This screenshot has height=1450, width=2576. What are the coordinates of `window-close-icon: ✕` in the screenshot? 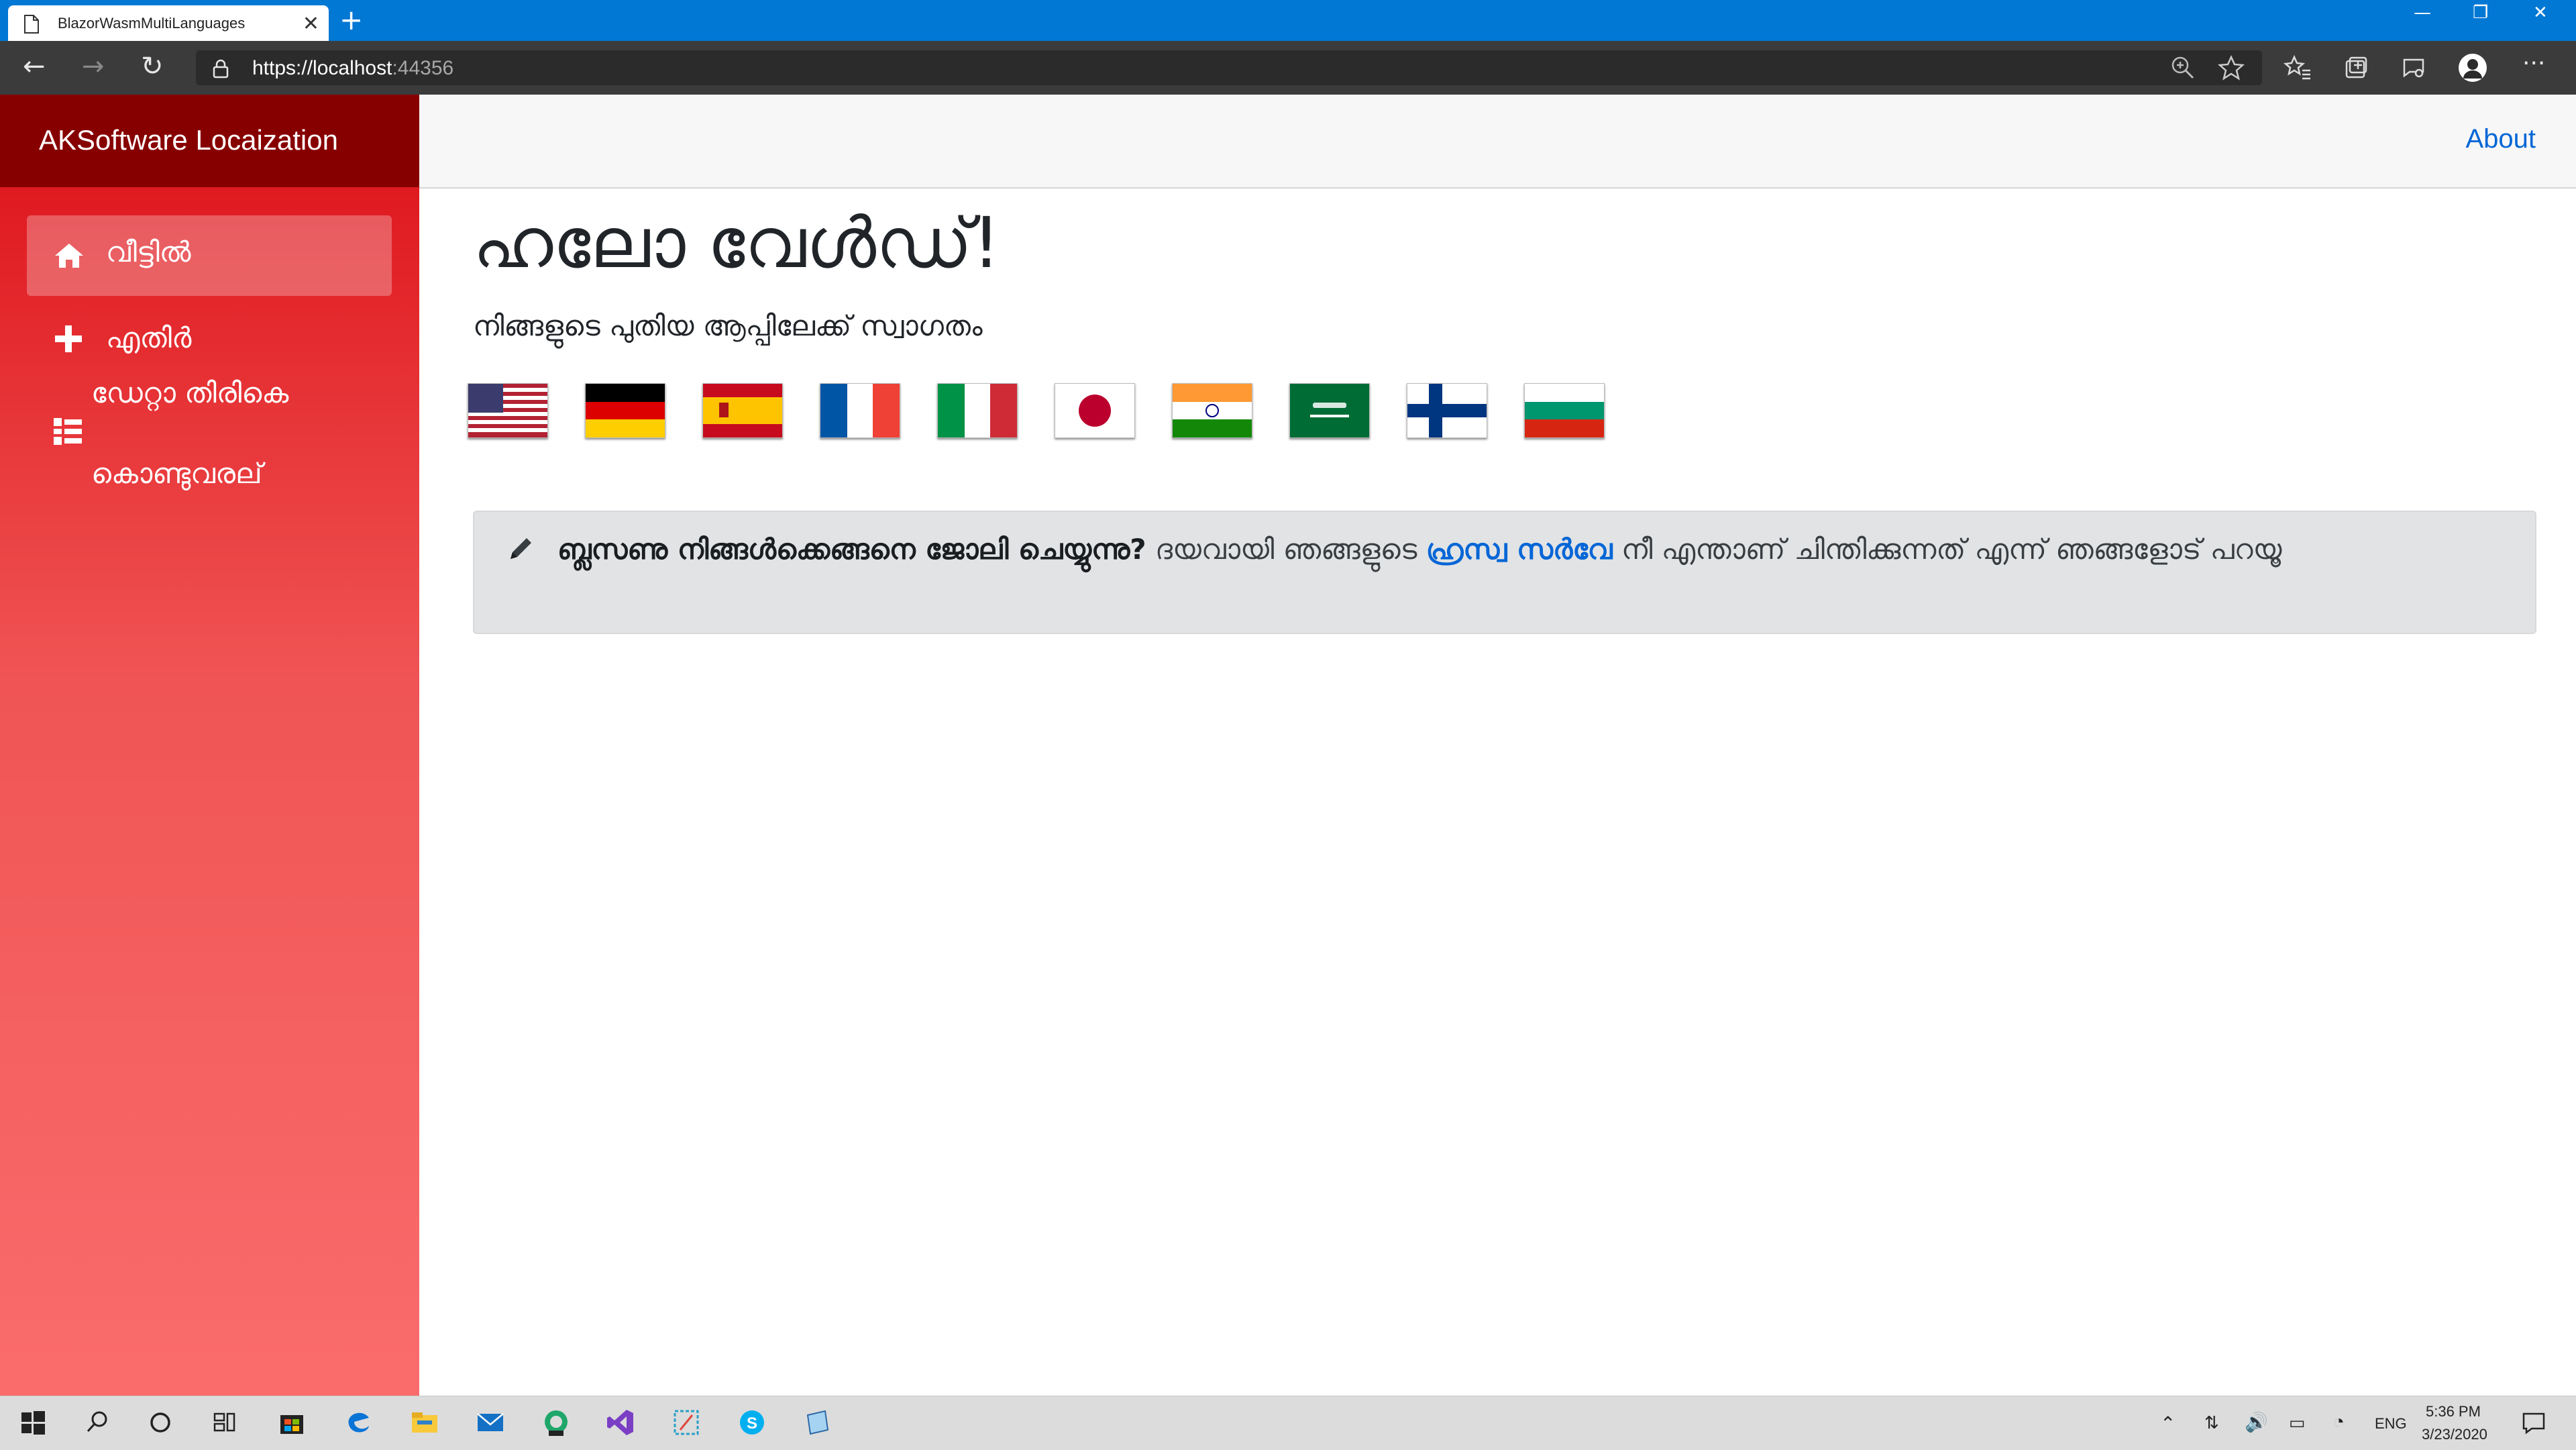 It's located at (2540, 13).